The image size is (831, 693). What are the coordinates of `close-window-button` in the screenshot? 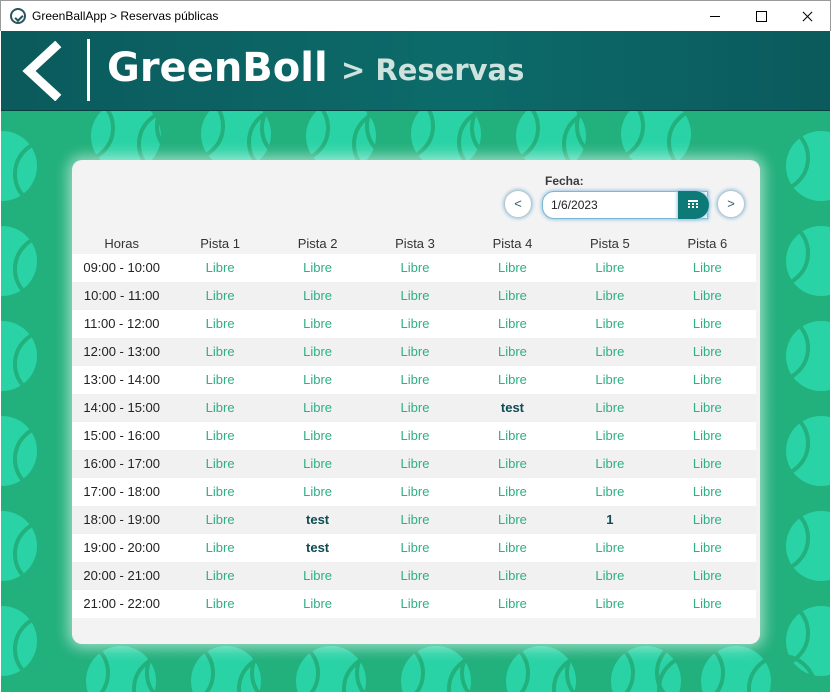 It's located at (807, 16).